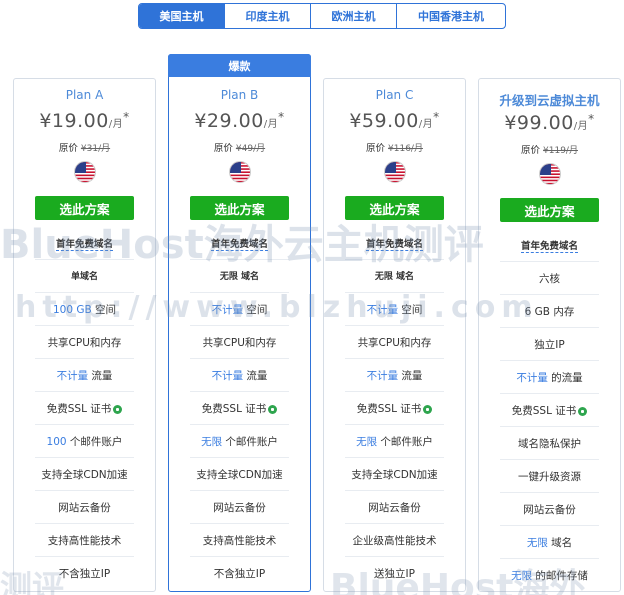 Image resolution: width=624 pixels, height=595 pixels. I want to click on feature-item: 100 GB 空间, so click(84, 309).